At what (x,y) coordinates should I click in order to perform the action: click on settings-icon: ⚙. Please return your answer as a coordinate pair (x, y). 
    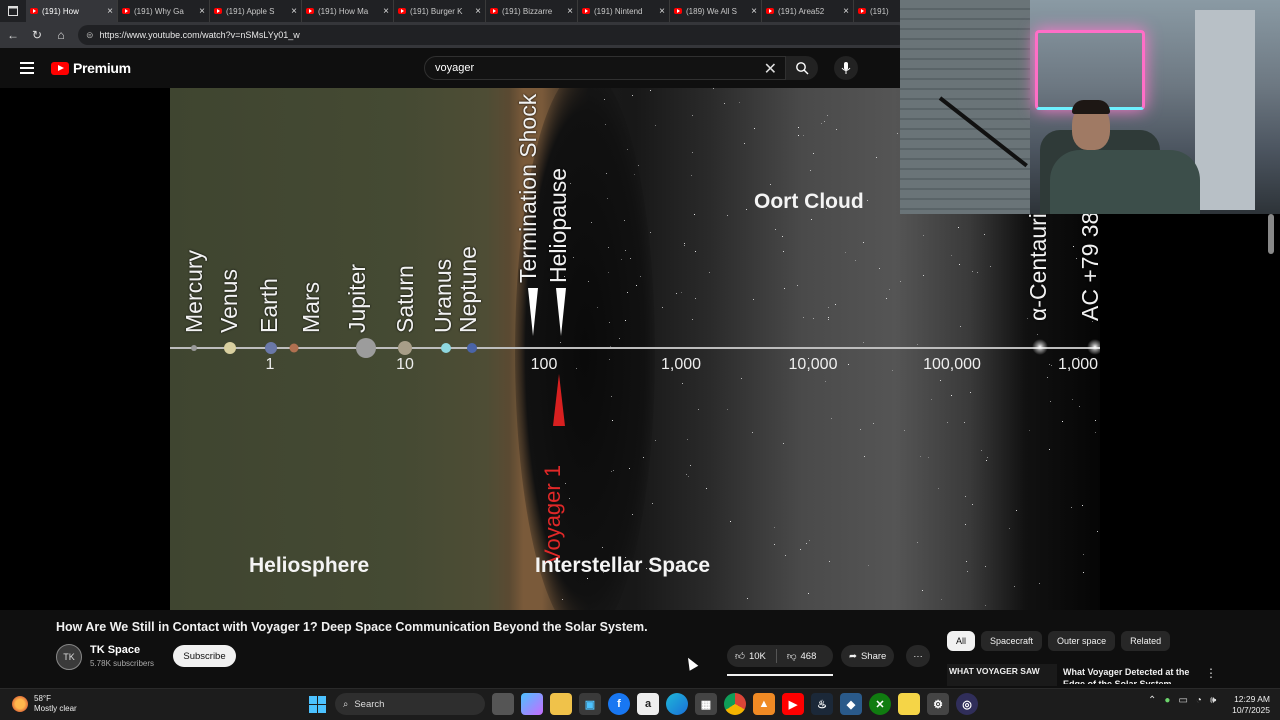
    Looking at the image, I should click on (938, 704).